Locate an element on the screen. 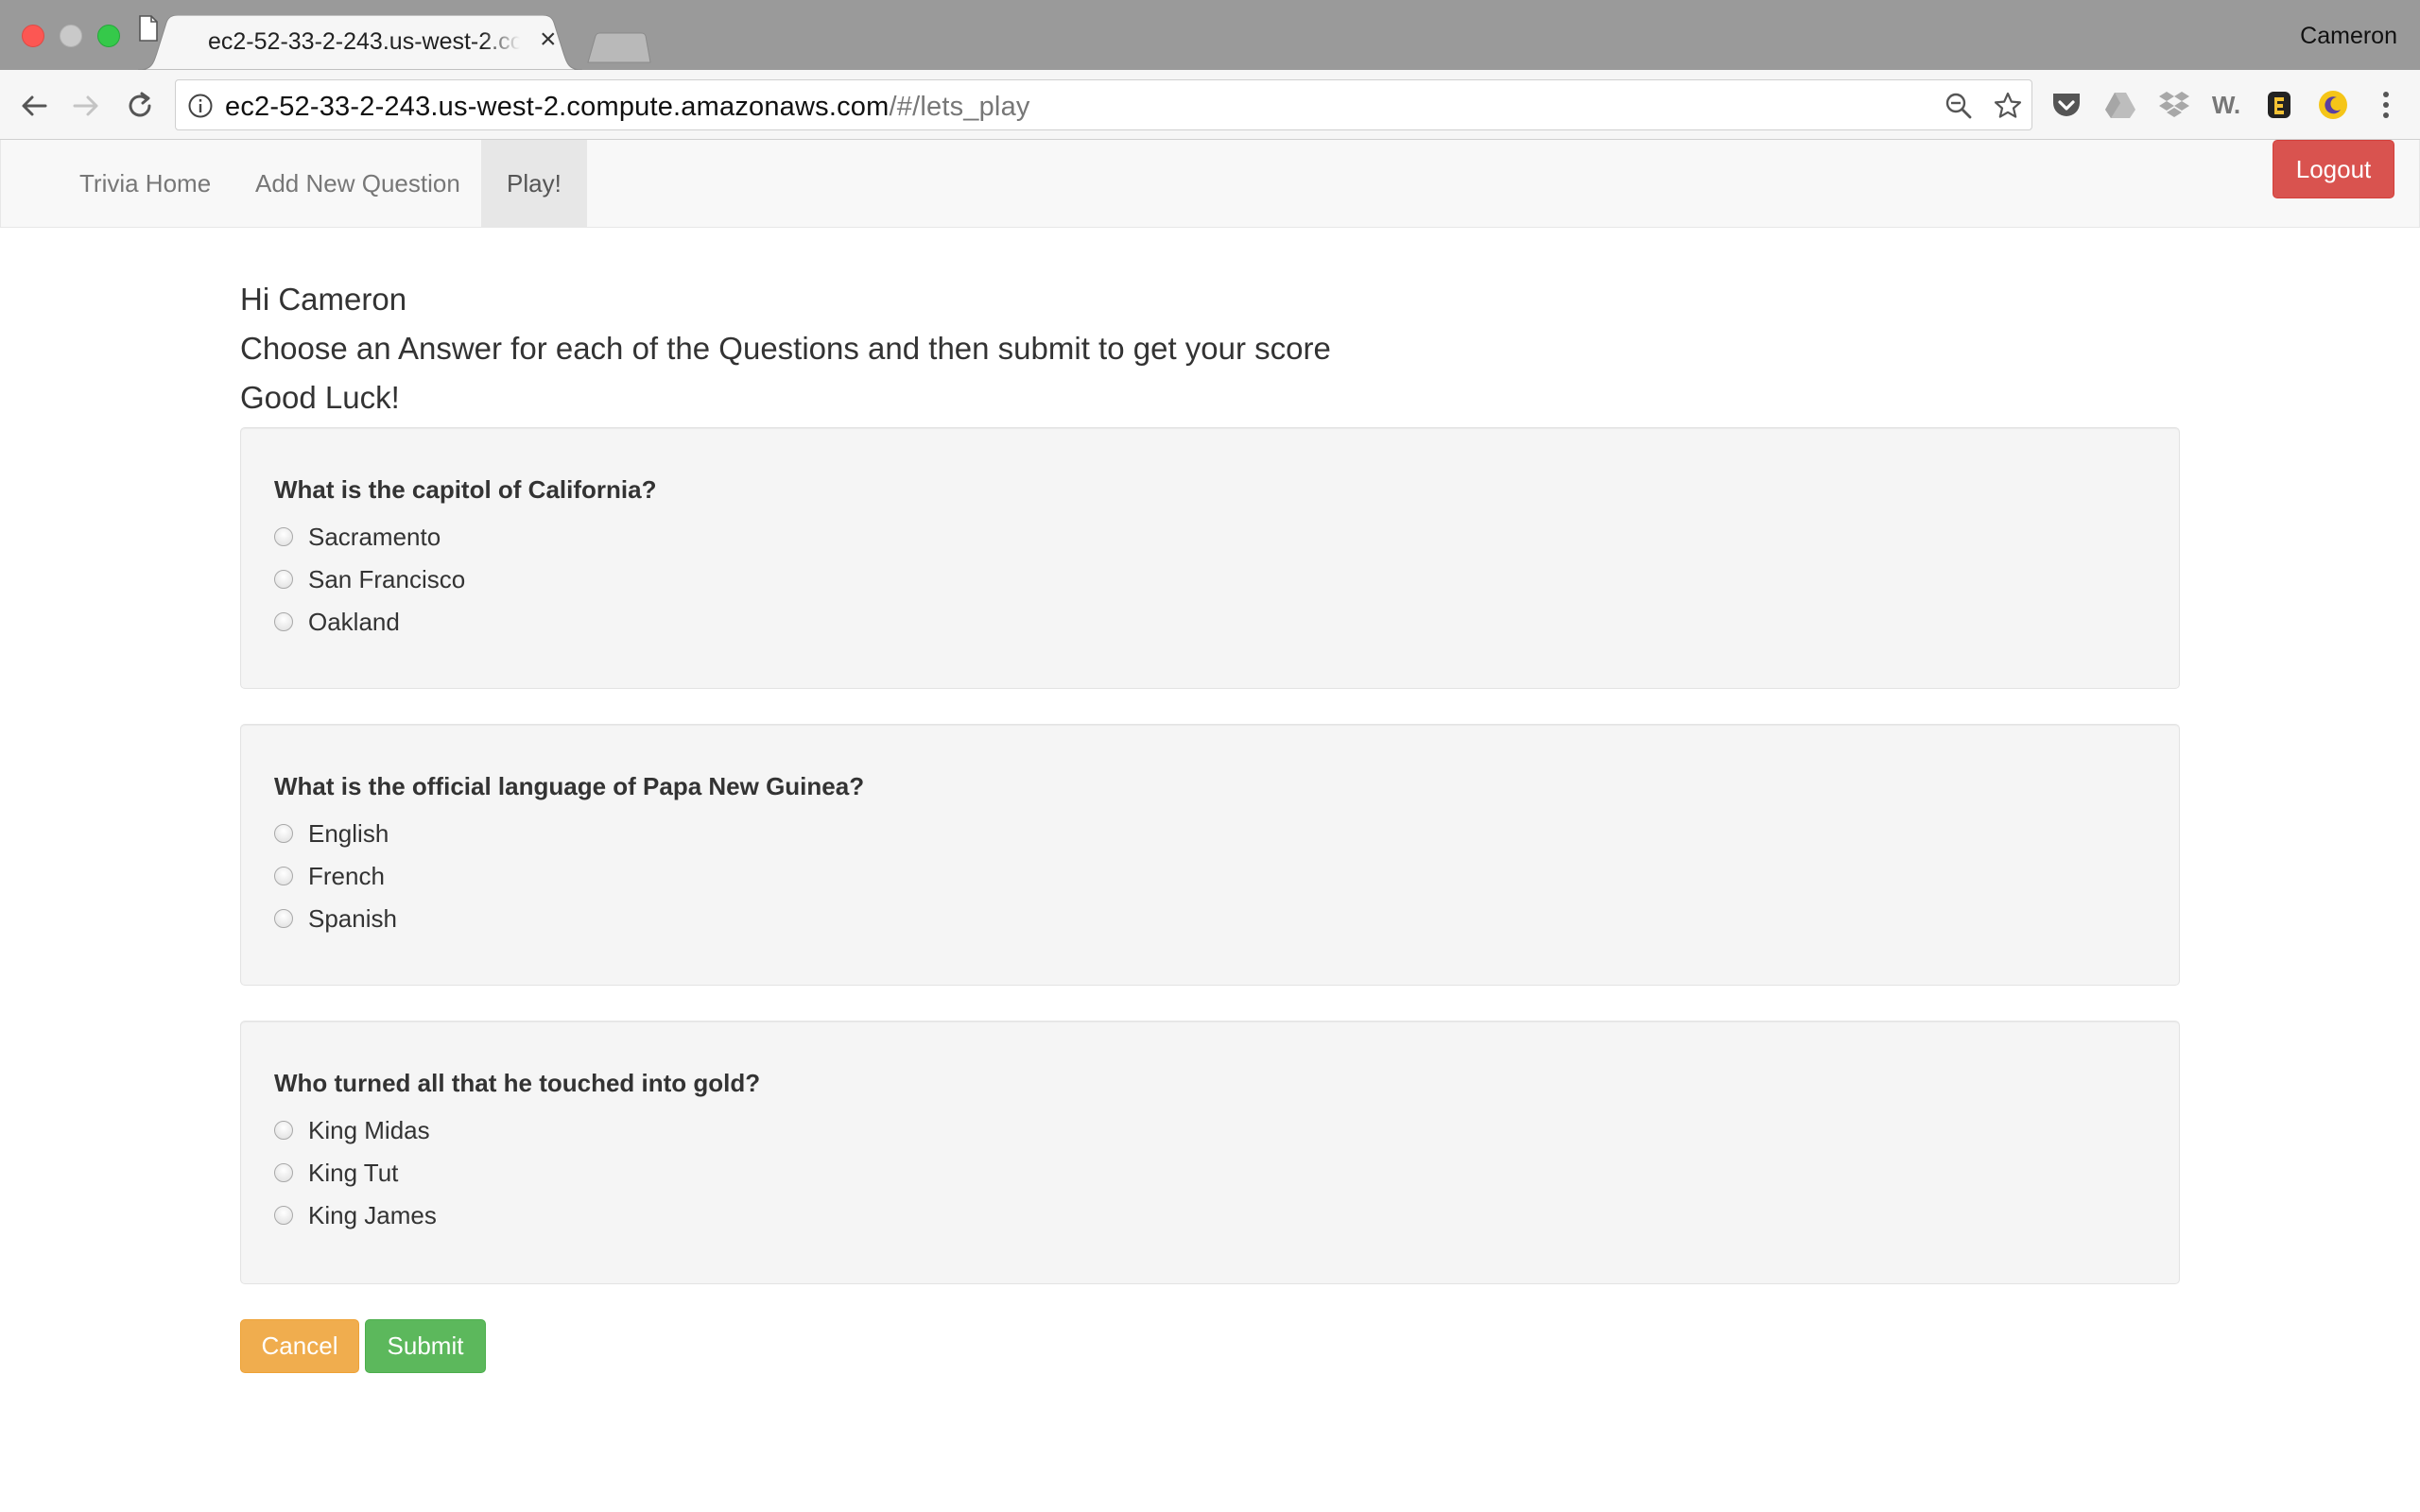 The image size is (2420, 1512). nav-trivia-home: Trivia Home is located at coordinates (145, 183).